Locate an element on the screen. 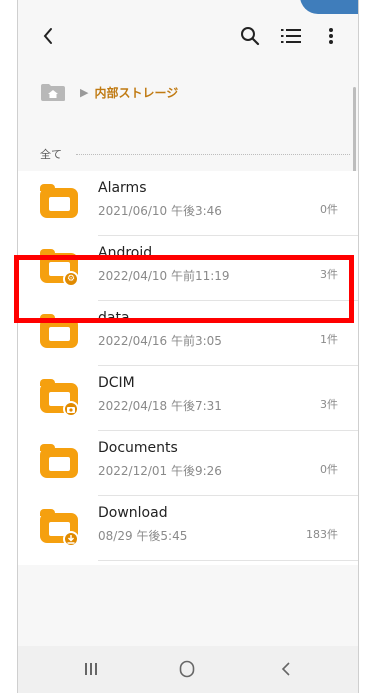 Image resolution: width=365 pixels, height=693 pixels. more-options-button is located at coordinates (331, 36).